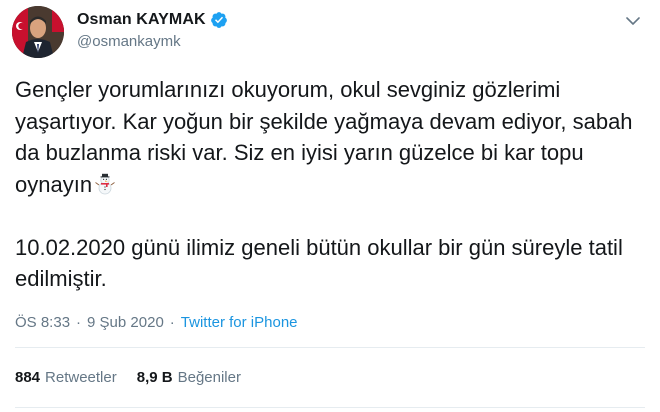 The width and height of the screenshot is (660, 412). I want to click on snowman-icon, so click(105, 183).